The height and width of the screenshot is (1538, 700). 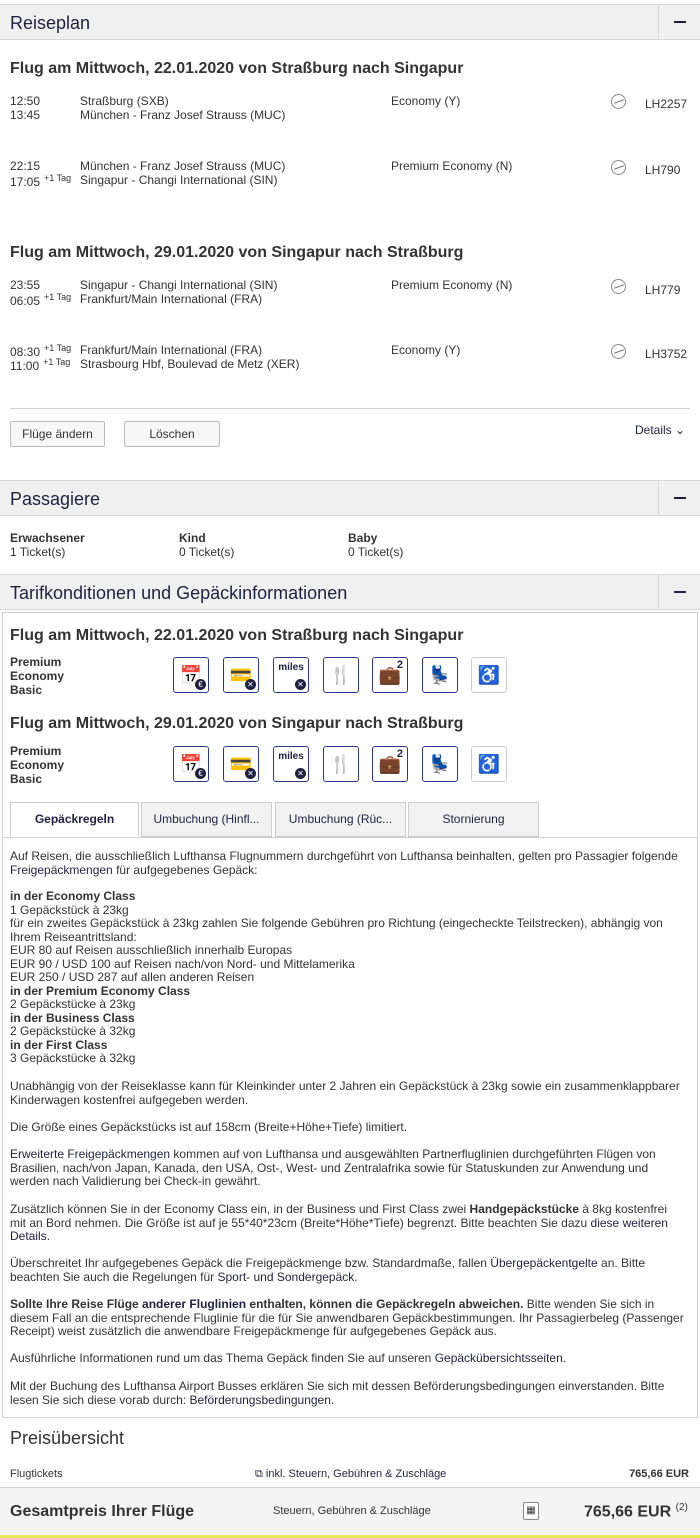 What do you see at coordinates (28, 1236) in the screenshot?
I see `further-details-link-cont: Details` at bounding box center [28, 1236].